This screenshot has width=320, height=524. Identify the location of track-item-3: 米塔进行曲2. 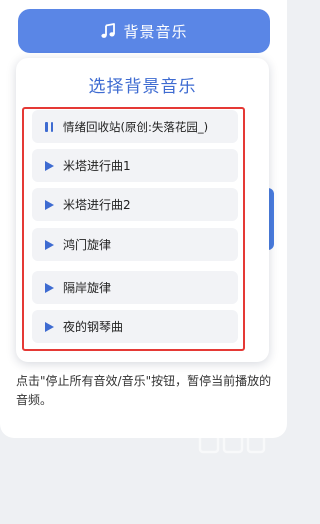
(135, 204).